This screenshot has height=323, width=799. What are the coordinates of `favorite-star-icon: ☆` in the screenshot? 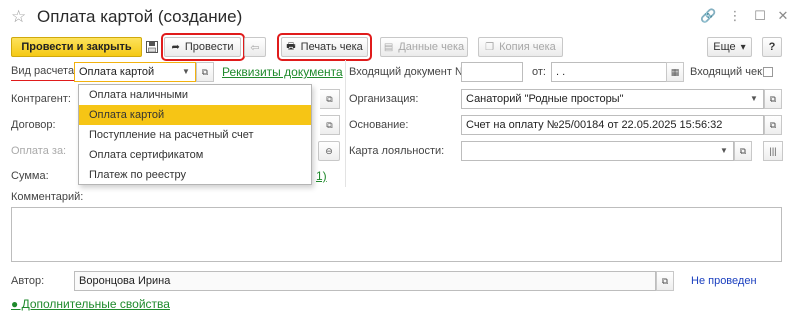 It's located at (18, 17).